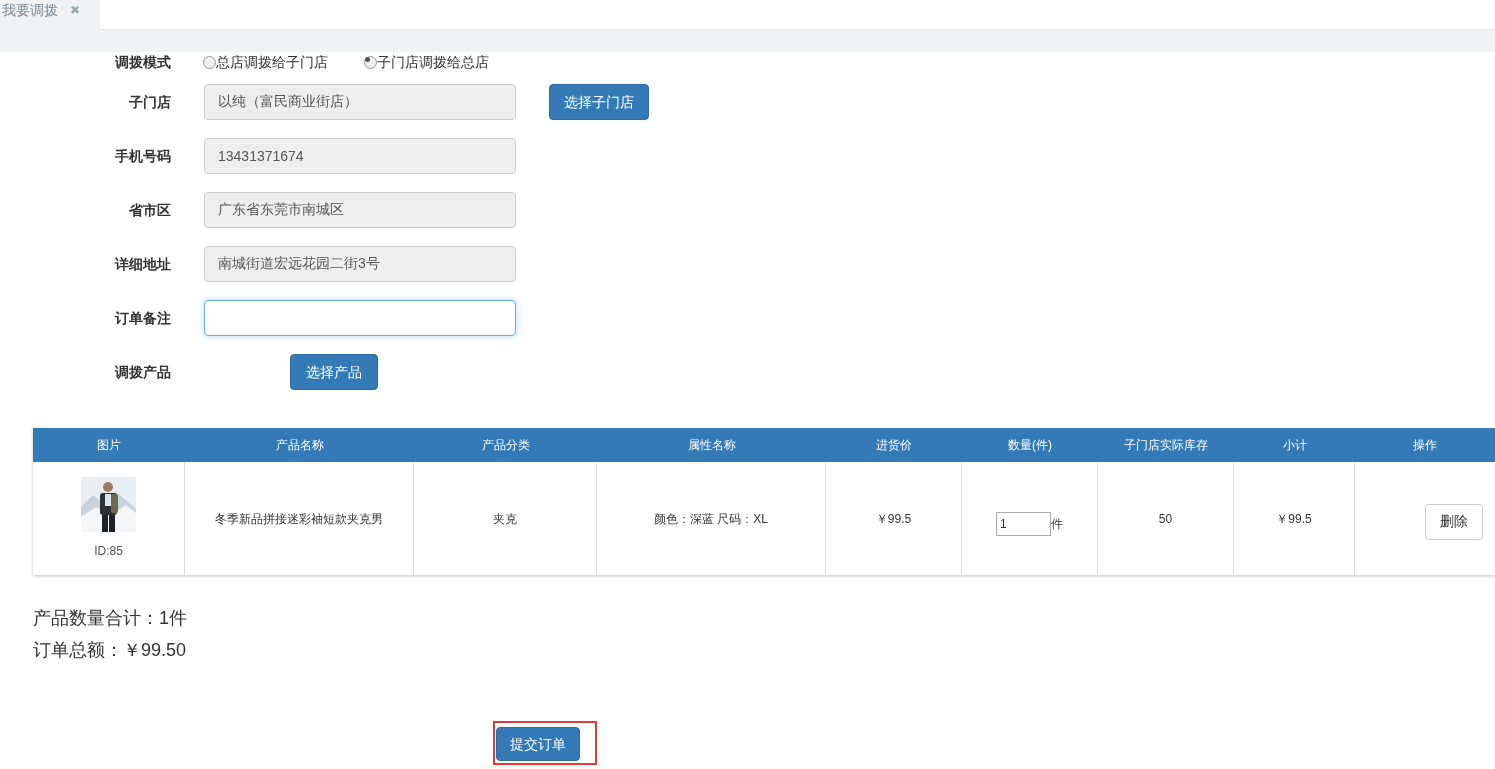 Image resolution: width=1495 pixels, height=769 pixels. Describe the element at coordinates (711, 445) in the screenshot. I see `column-header: 属性名称` at that location.